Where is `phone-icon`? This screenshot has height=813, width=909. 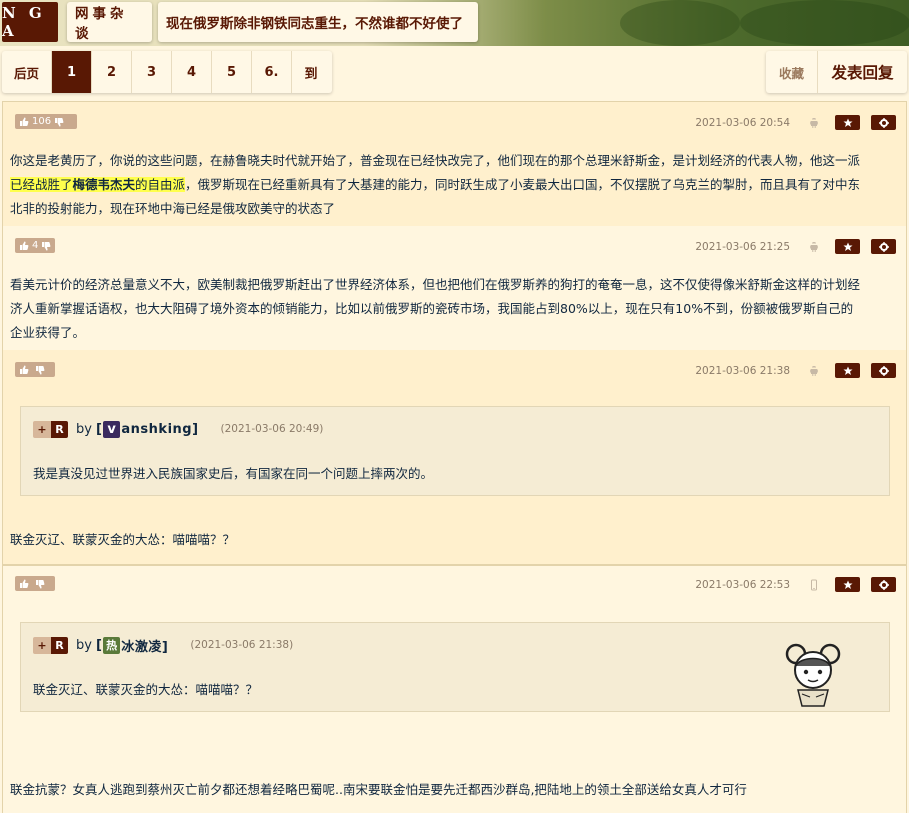
phone-icon is located at coordinates (814, 585).